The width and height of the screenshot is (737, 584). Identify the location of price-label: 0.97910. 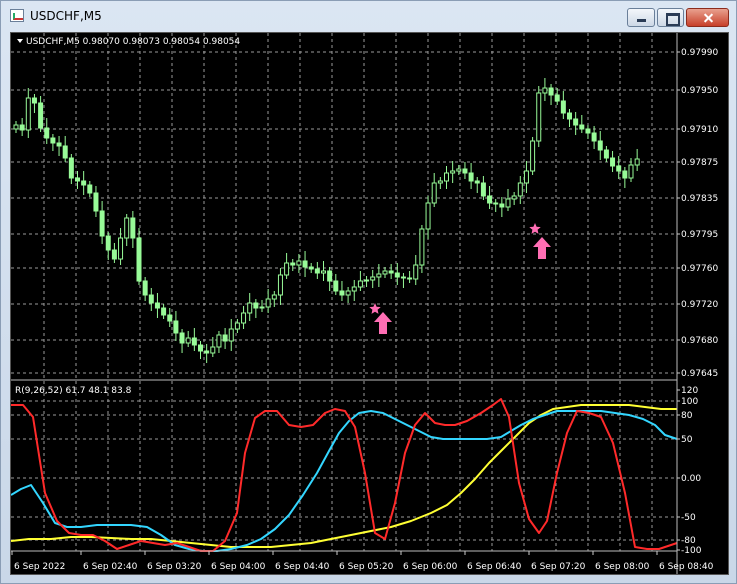
(699, 130).